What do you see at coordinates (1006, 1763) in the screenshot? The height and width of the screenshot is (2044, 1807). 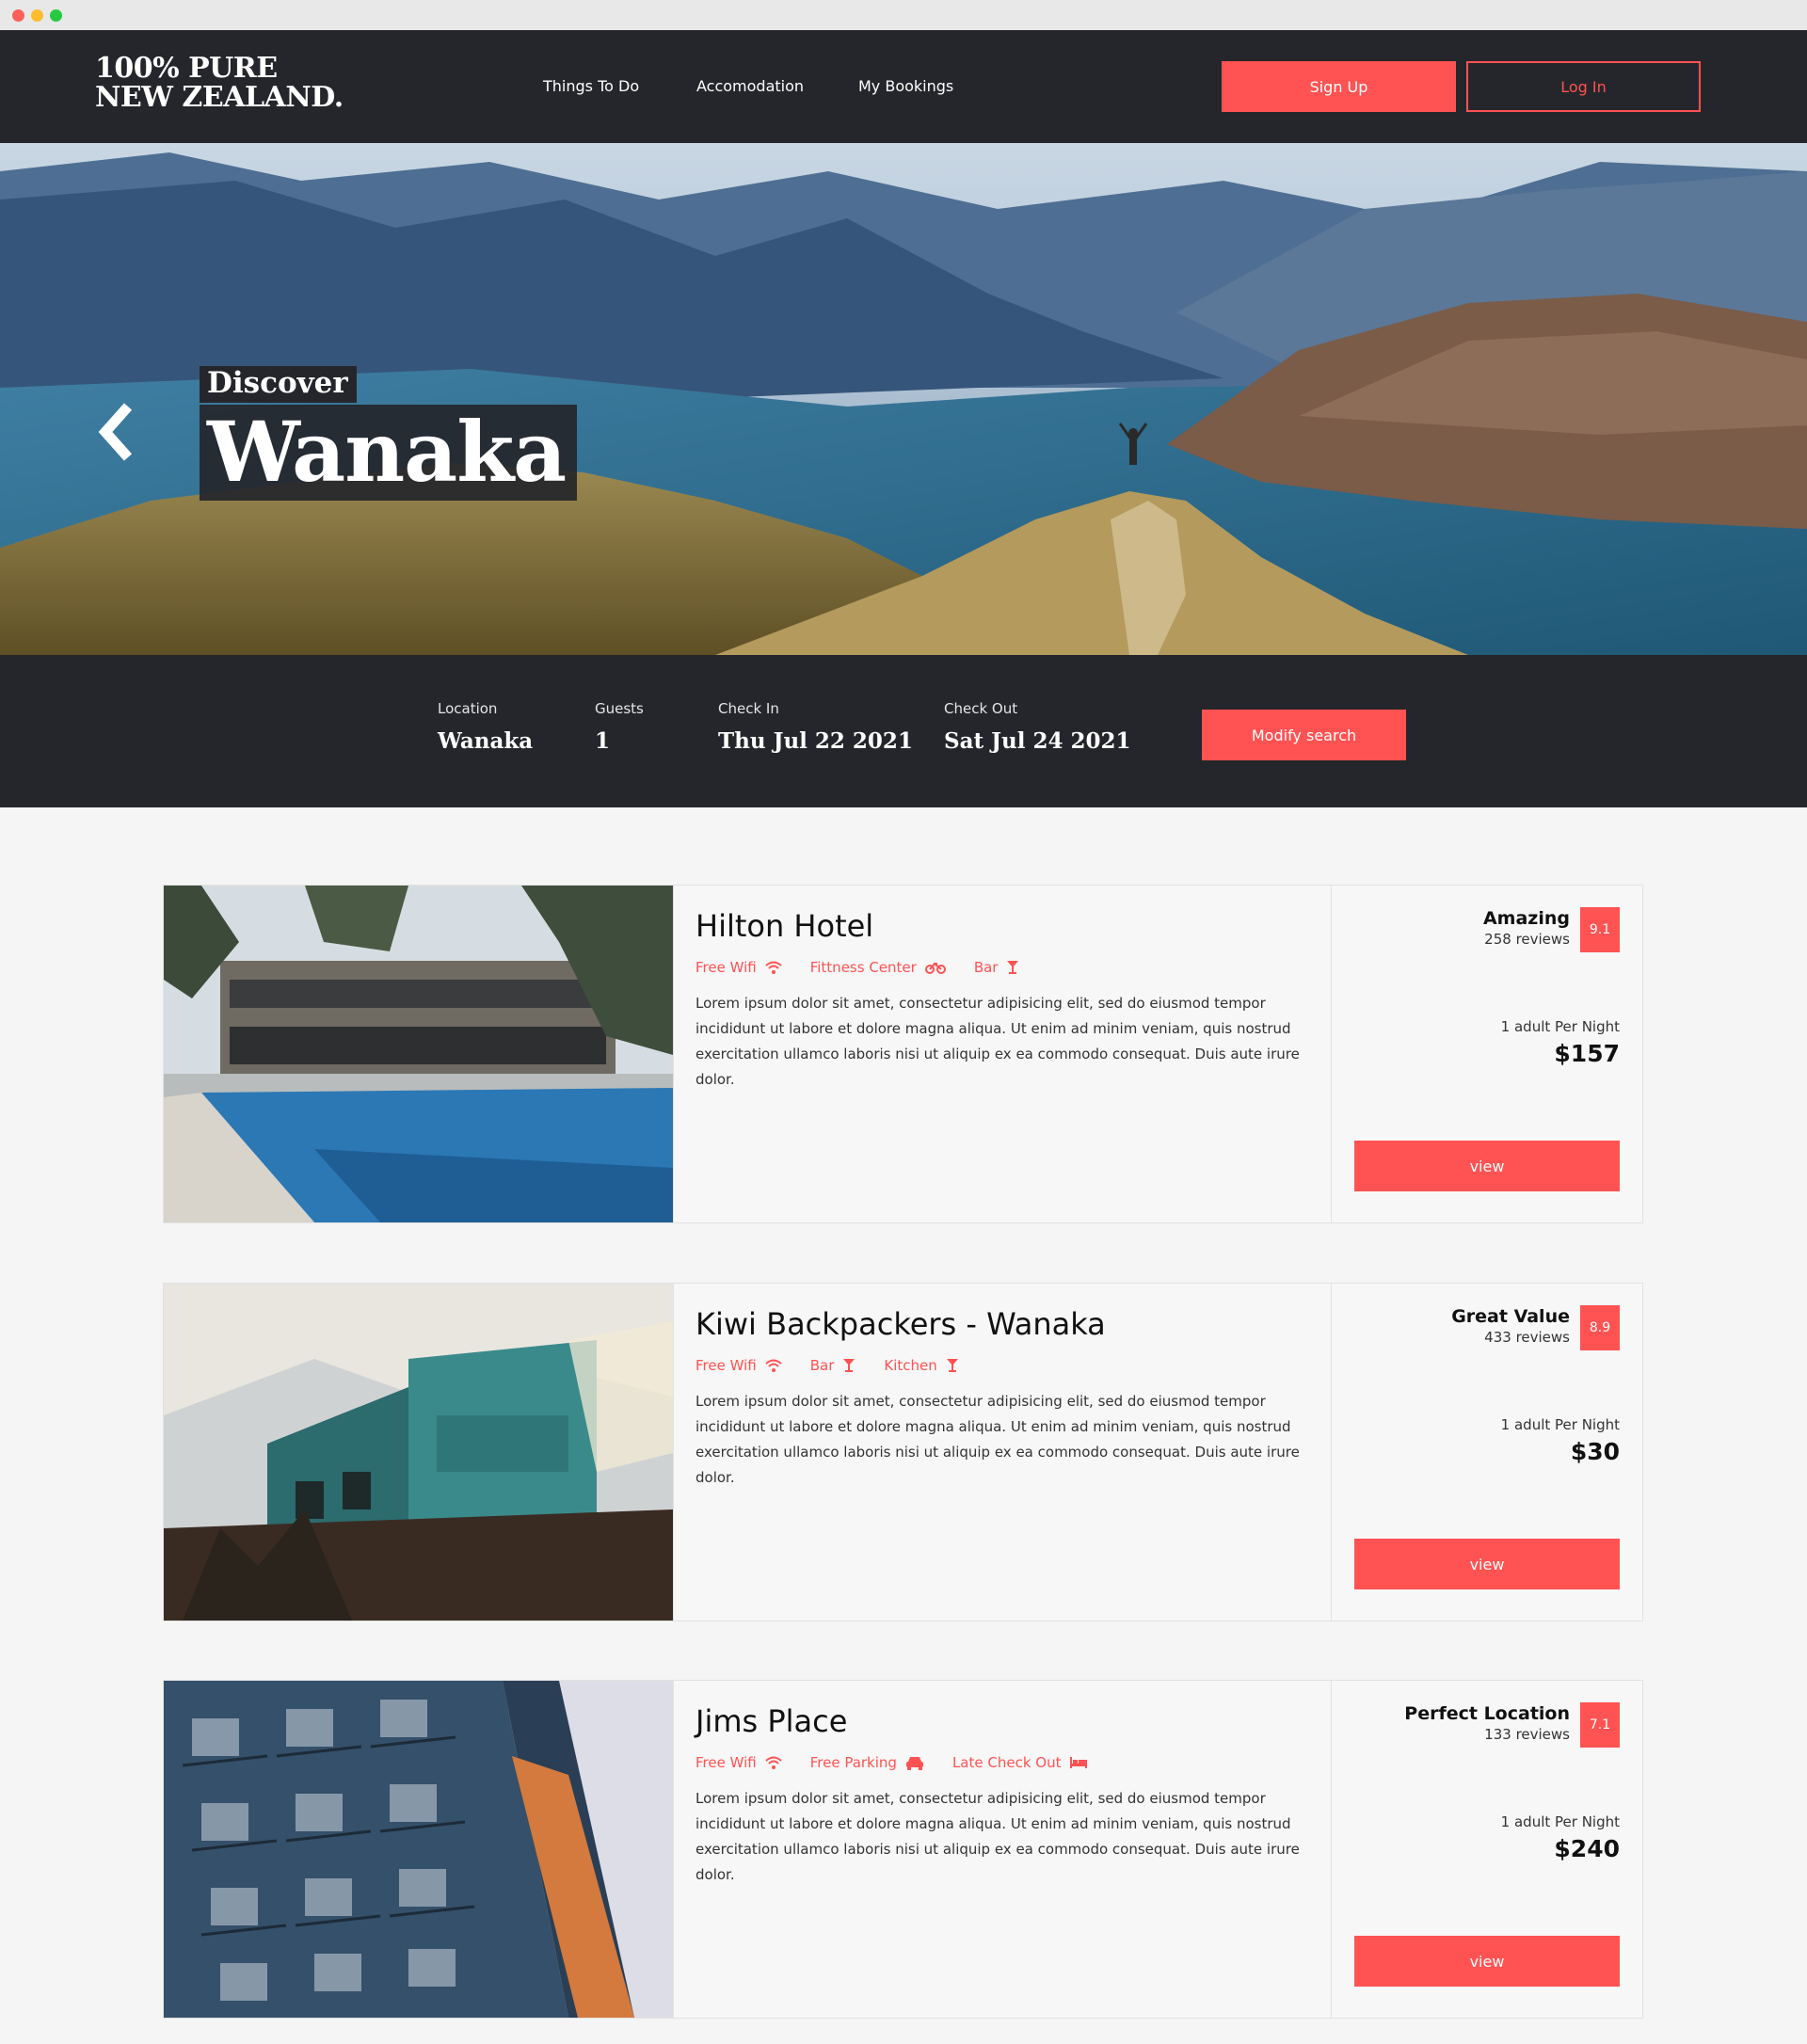 I see `amenity-label: Late Check Out` at bounding box center [1006, 1763].